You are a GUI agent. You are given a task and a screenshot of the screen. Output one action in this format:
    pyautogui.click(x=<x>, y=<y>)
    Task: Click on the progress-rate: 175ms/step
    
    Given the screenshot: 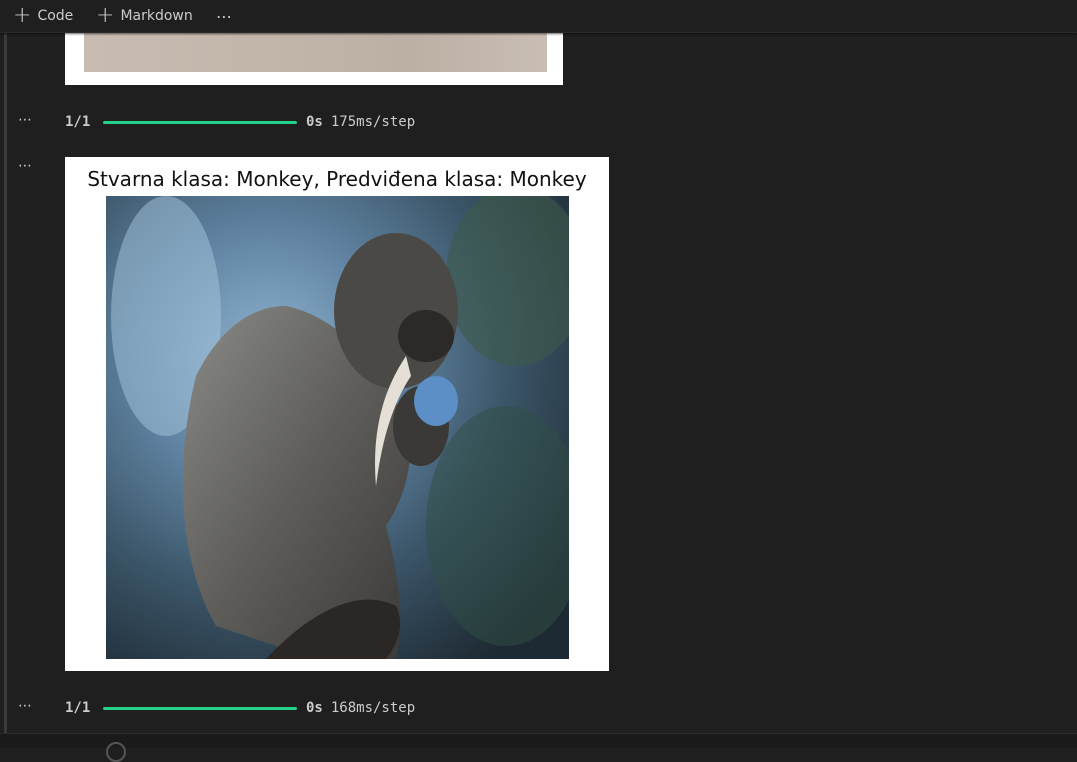 What is the action you would take?
    pyautogui.click(x=373, y=122)
    